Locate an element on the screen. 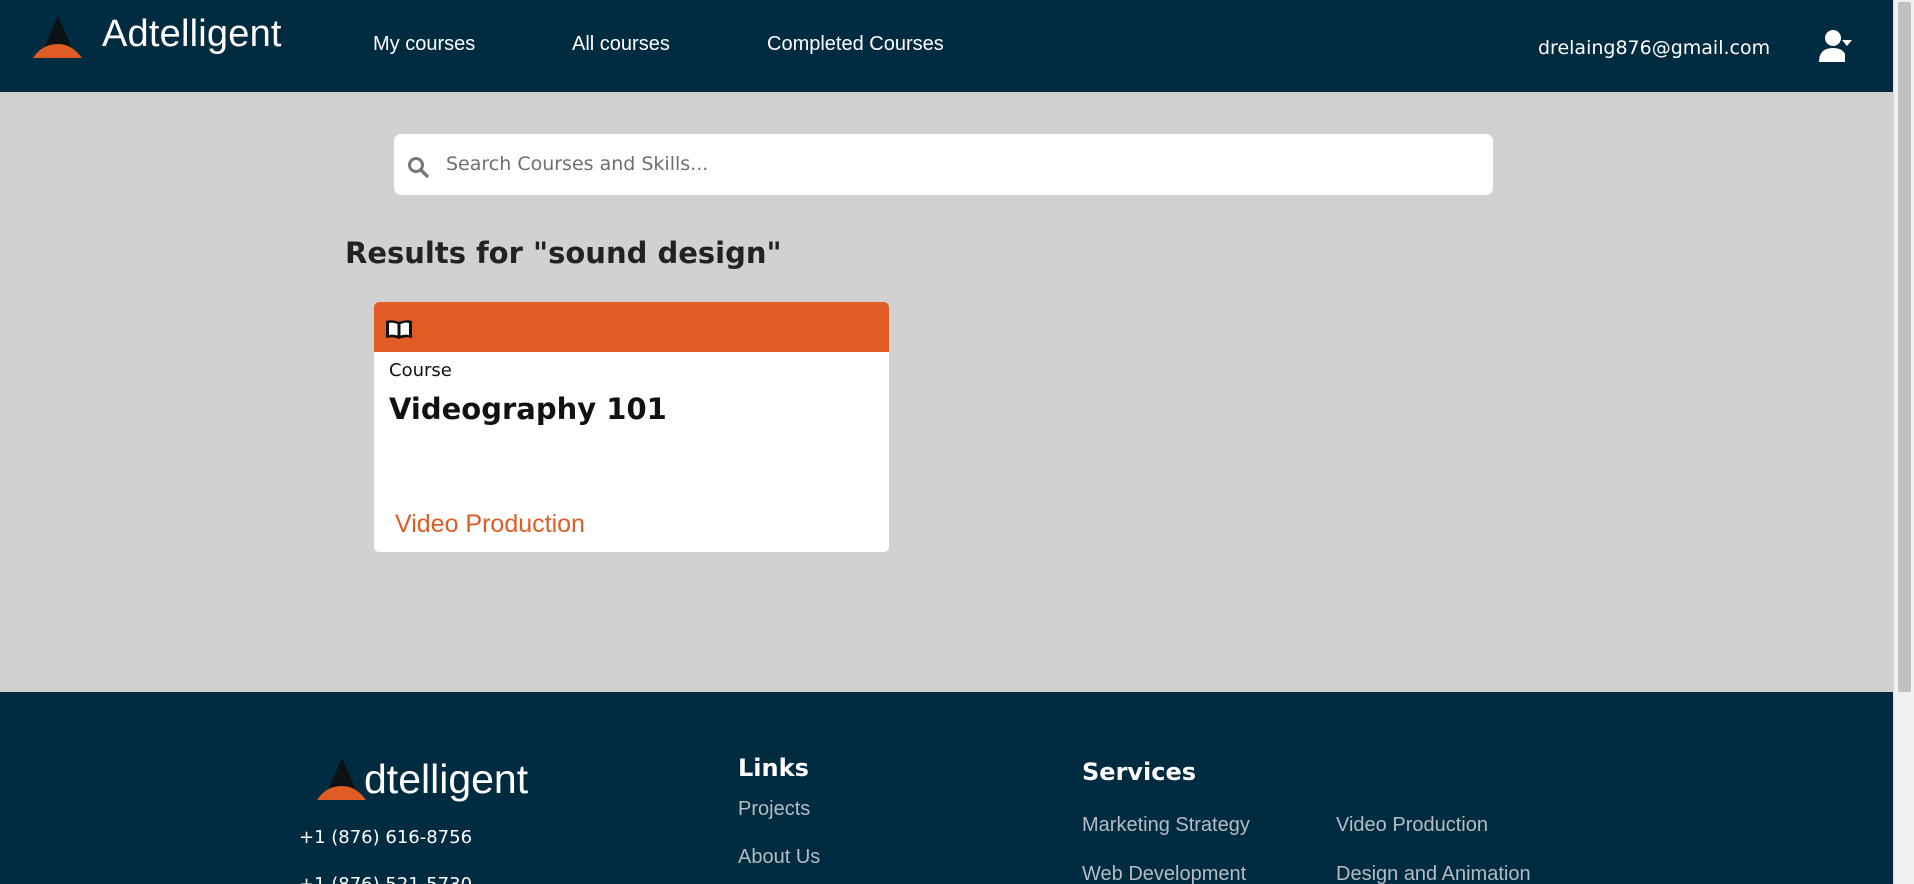 Image resolution: width=1914 pixels, height=884 pixels. footer-link-about-us: About Us is located at coordinates (779, 857).